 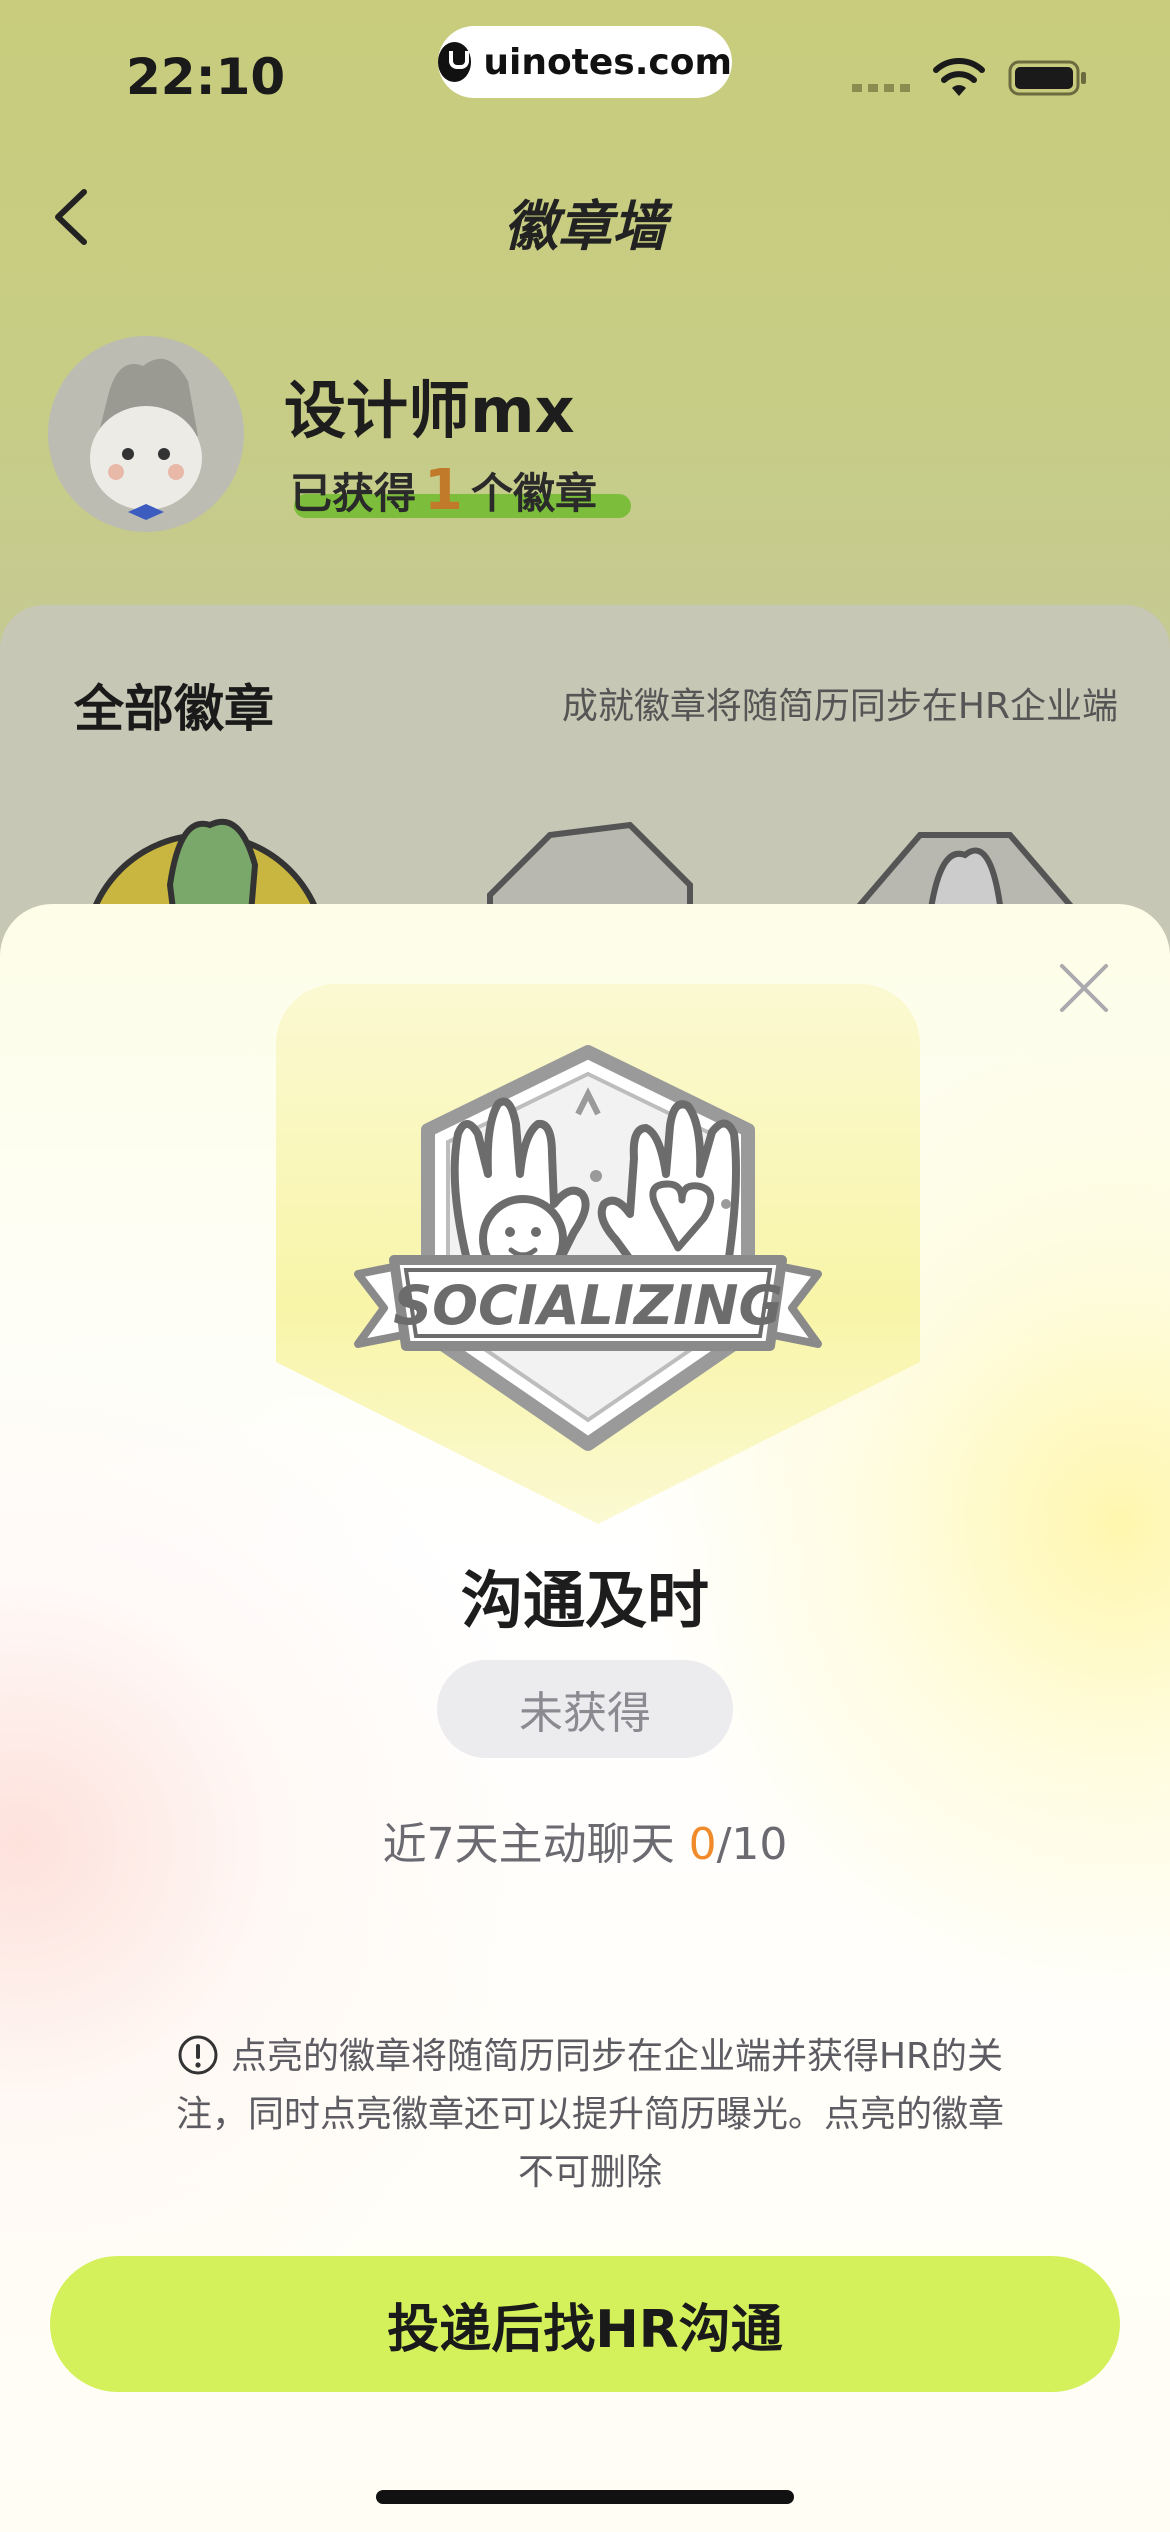 What do you see at coordinates (1047, 78) in the screenshot?
I see `battery-icon` at bounding box center [1047, 78].